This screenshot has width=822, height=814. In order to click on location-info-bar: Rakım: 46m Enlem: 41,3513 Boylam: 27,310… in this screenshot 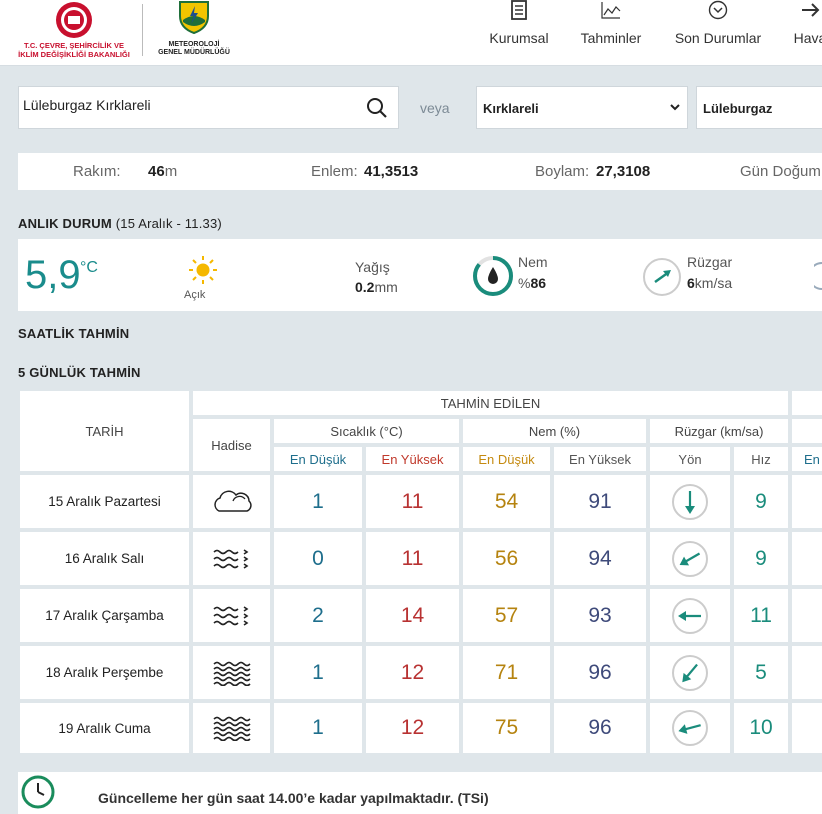, I will do `click(420, 171)`.